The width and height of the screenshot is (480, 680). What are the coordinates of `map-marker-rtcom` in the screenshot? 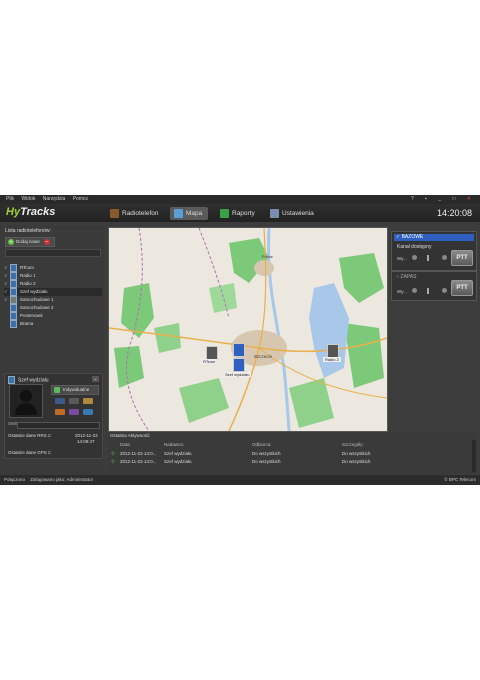 It's located at (212, 353).